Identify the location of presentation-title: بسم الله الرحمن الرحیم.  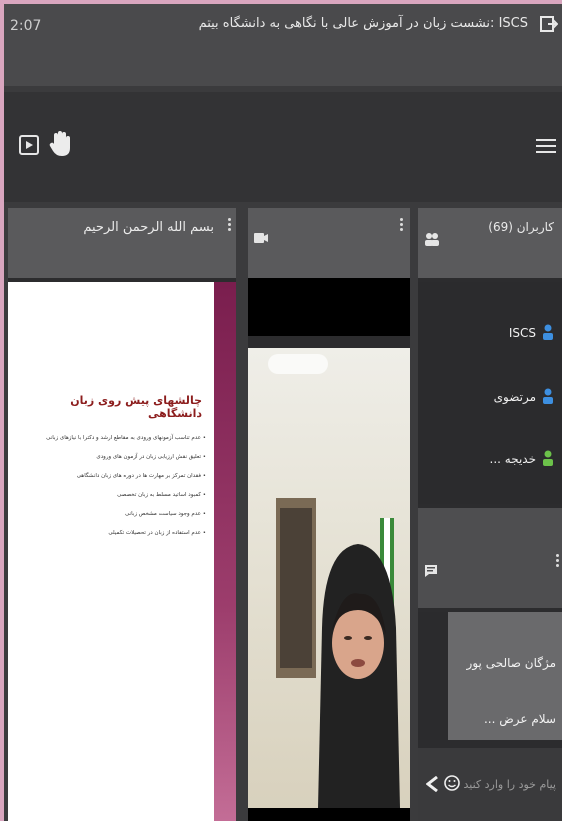
(148, 227).